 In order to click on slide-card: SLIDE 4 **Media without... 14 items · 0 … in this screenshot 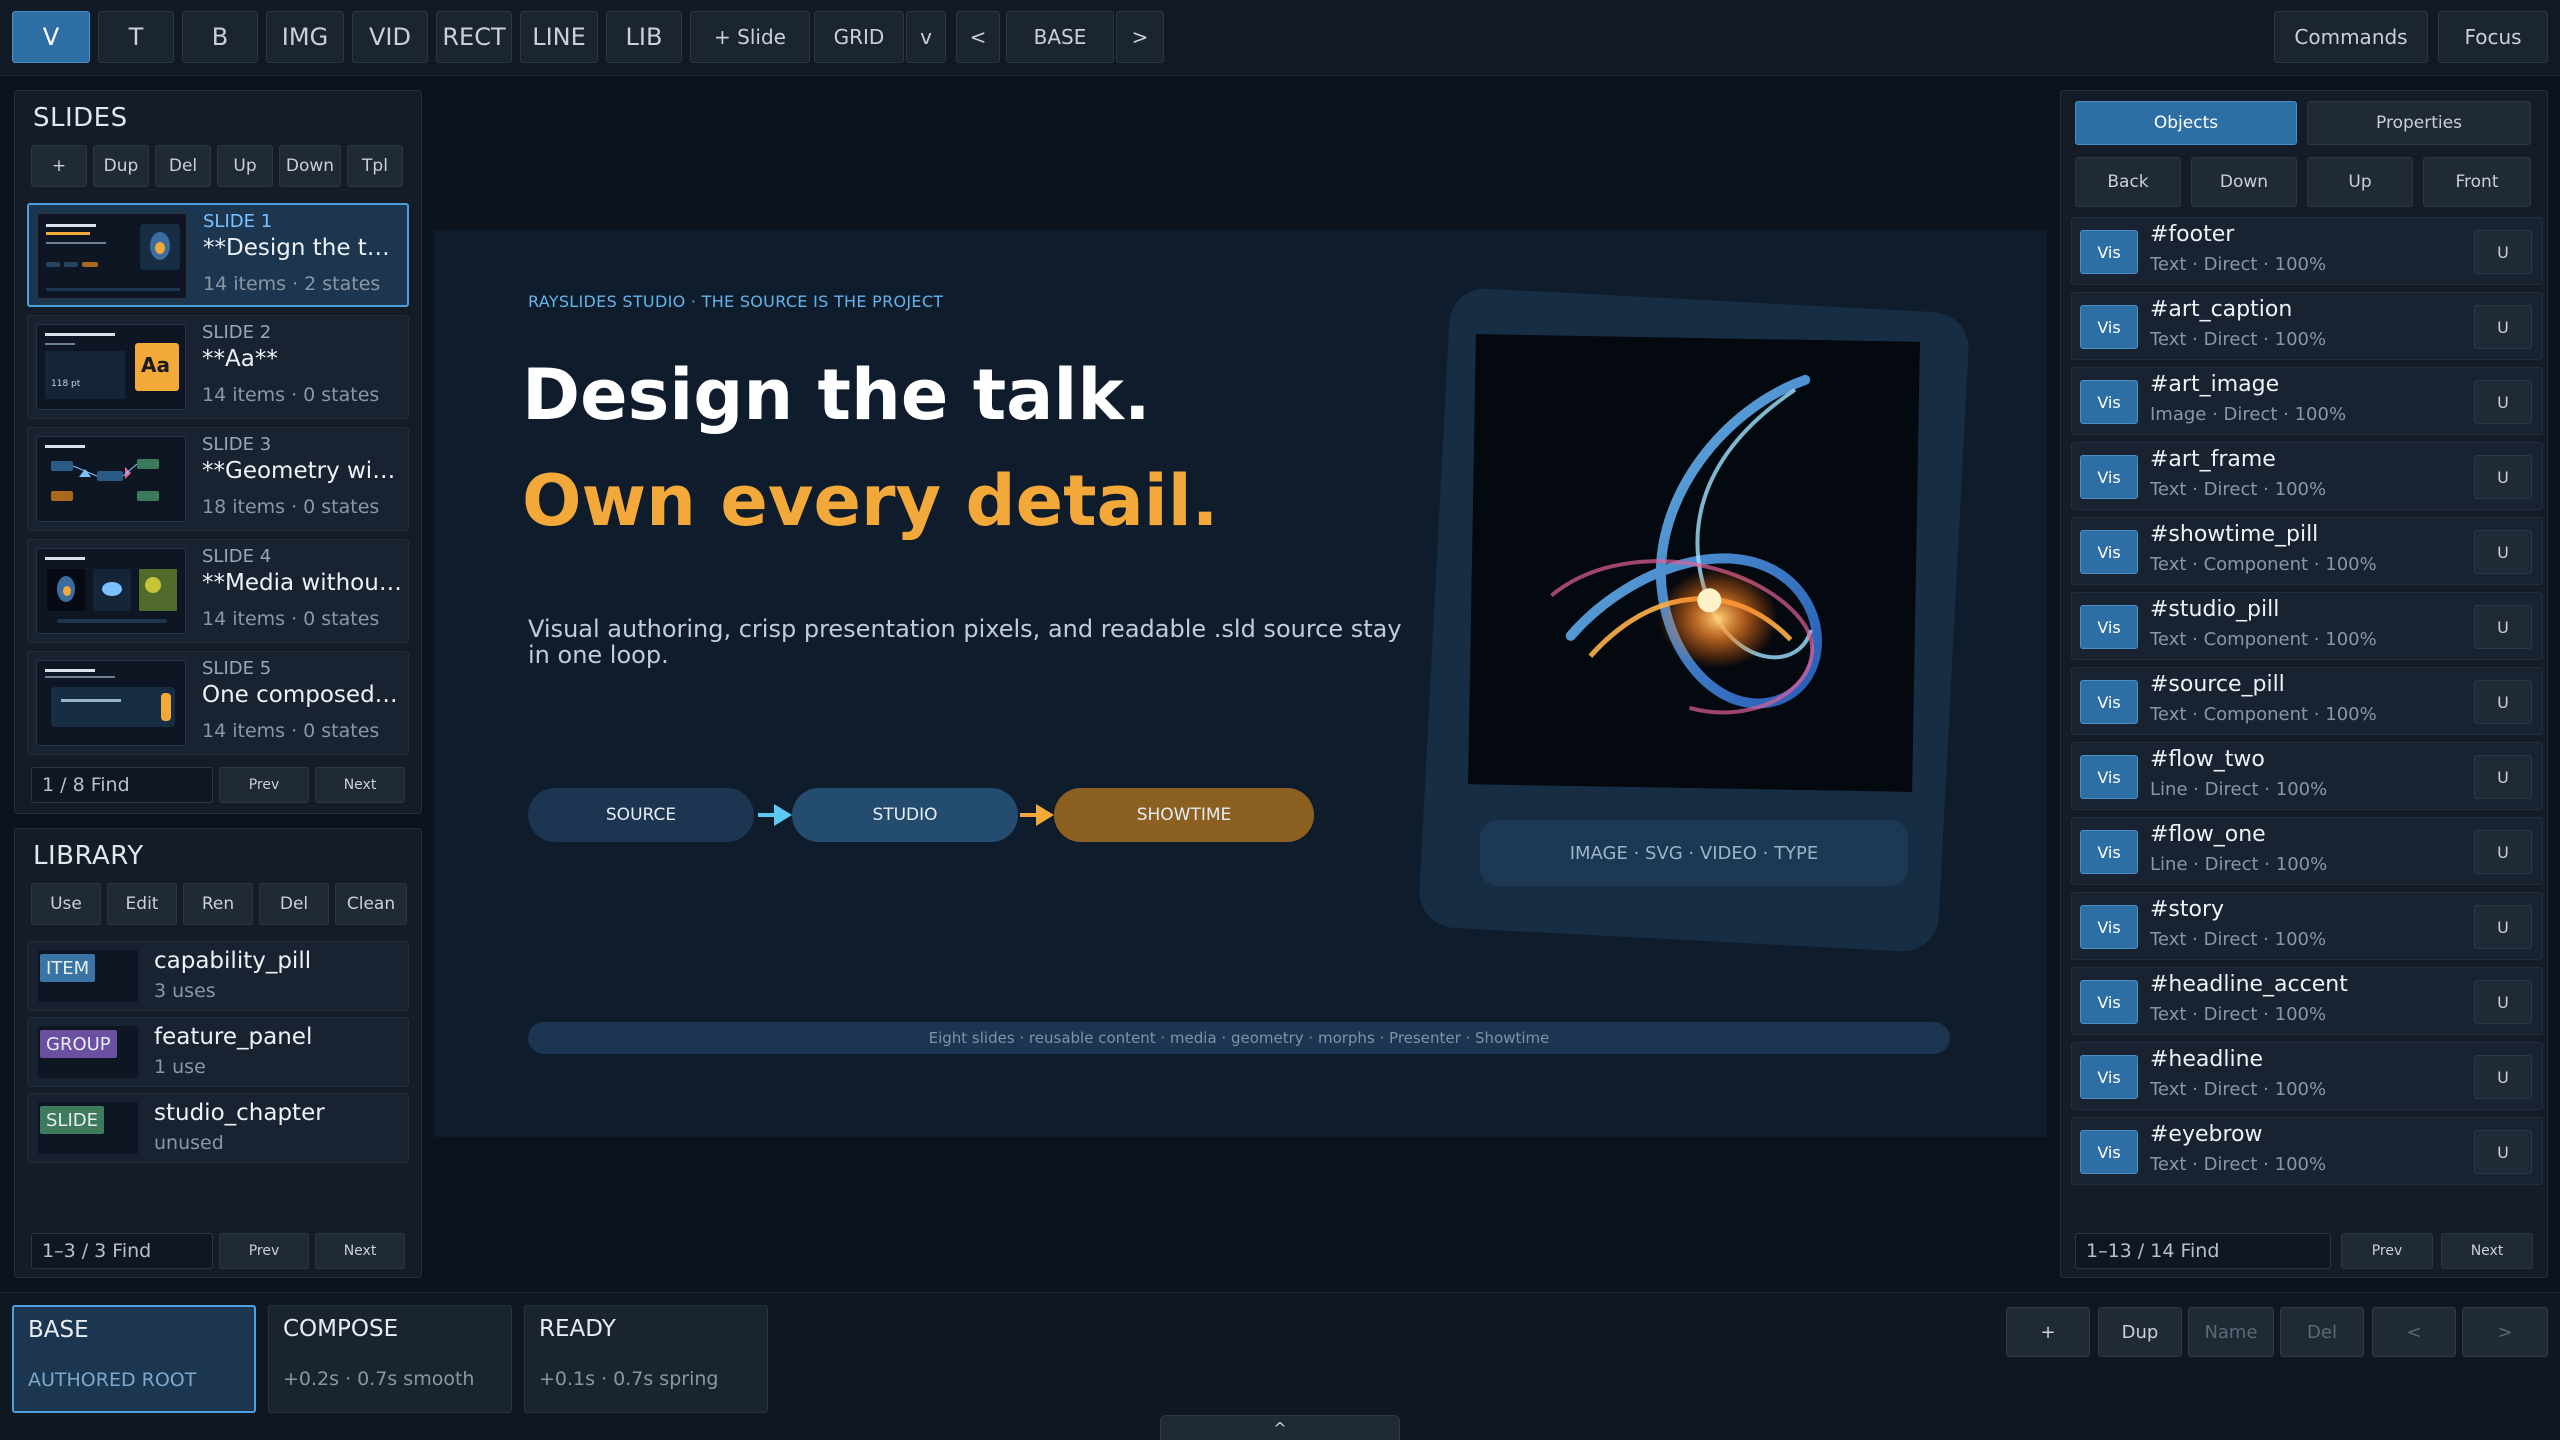, I will do `click(218, 591)`.